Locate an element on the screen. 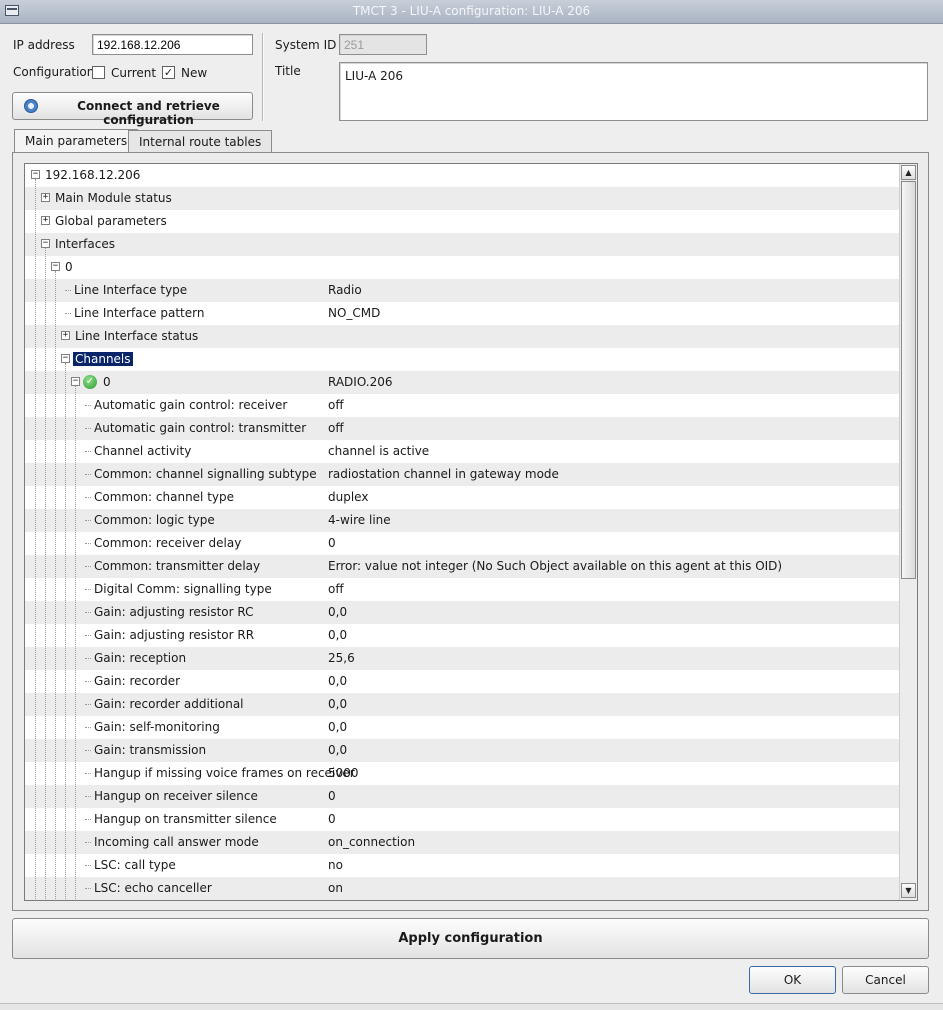 This screenshot has width=943, height=1010. tree-row-name: Automatic gain control: receiver is located at coordinates (191, 405).